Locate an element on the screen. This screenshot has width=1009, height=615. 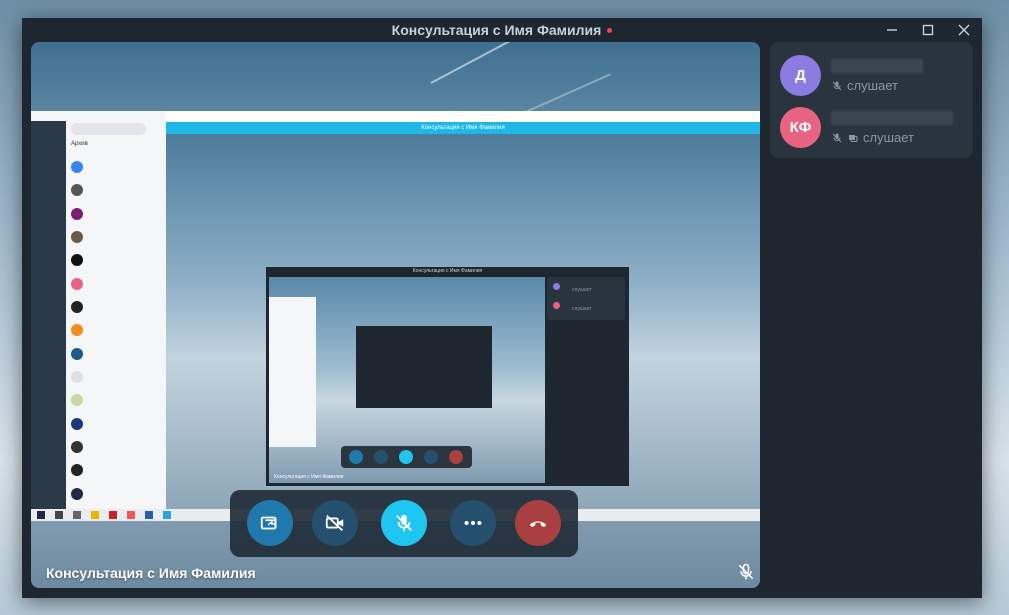
minimize-icon is located at coordinates (892, 30).